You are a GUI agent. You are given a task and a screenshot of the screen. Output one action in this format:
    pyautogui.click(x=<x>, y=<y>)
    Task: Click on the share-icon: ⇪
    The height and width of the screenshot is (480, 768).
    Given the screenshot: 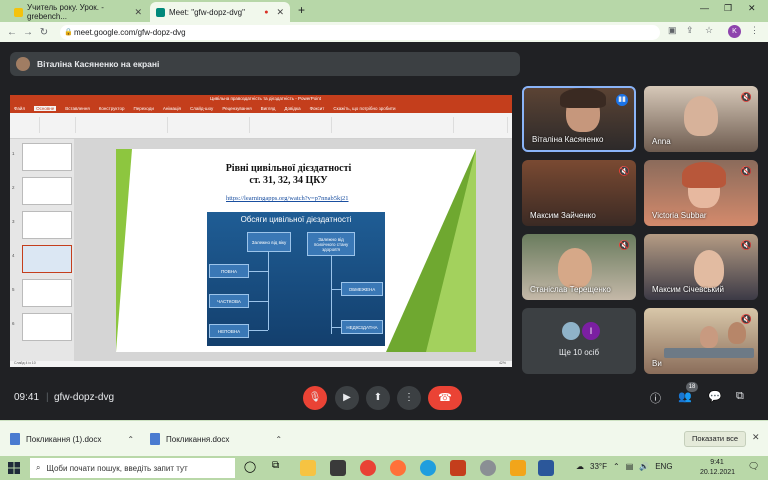 What is the action you would take?
    pyautogui.click(x=690, y=30)
    